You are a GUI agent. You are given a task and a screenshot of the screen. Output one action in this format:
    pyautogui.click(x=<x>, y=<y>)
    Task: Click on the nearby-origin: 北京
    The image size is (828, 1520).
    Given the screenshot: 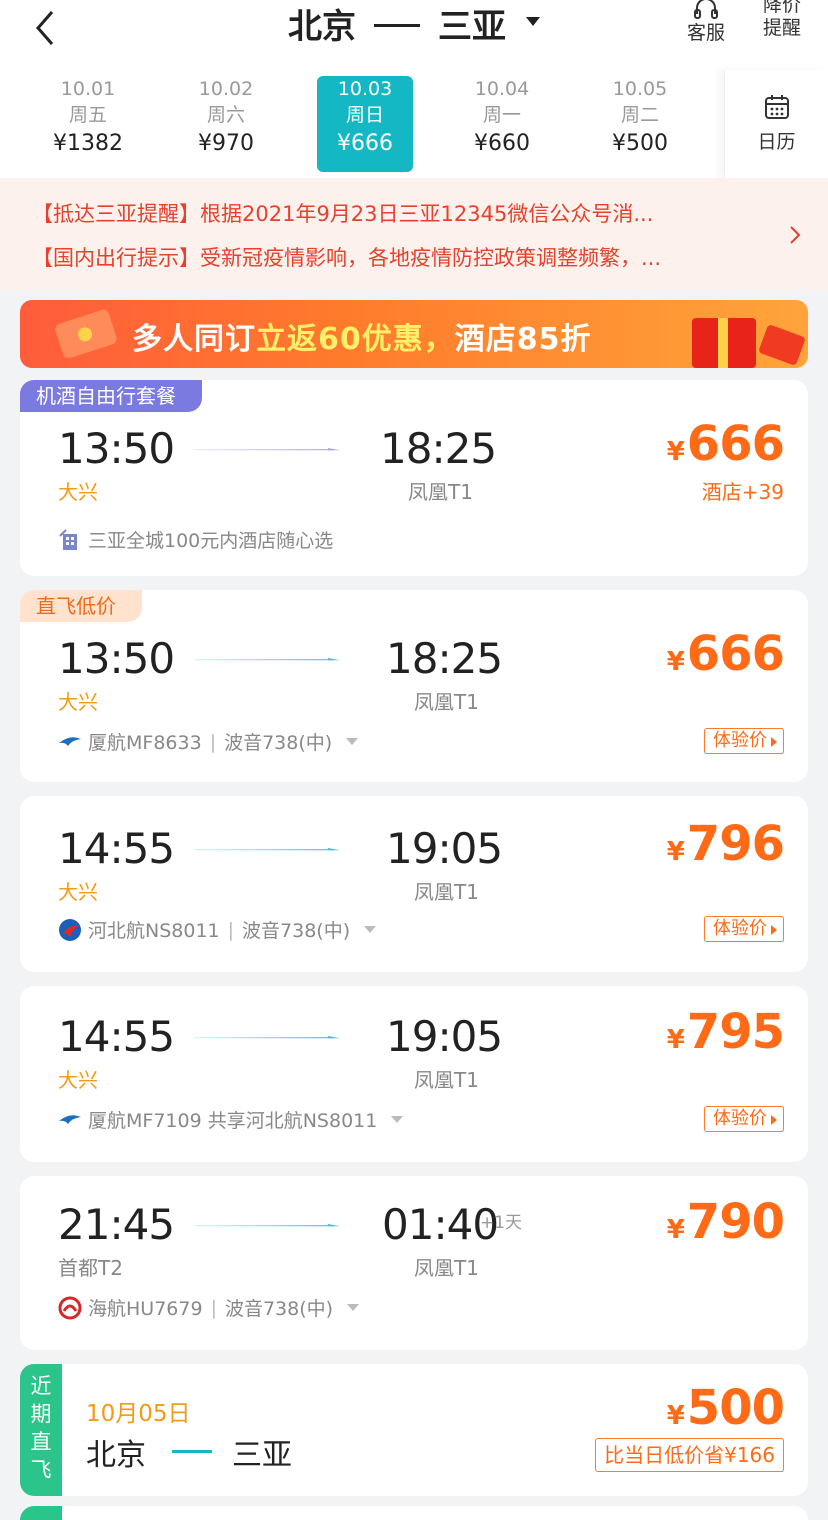 What is the action you would take?
    pyautogui.click(x=116, y=1455)
    